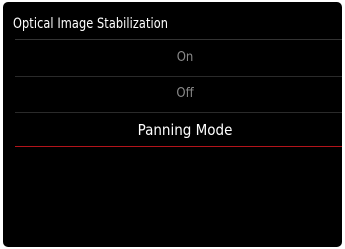 This screenshot has width=345, height=249. I want to click on menu-item-label: On, so click(185, 57).